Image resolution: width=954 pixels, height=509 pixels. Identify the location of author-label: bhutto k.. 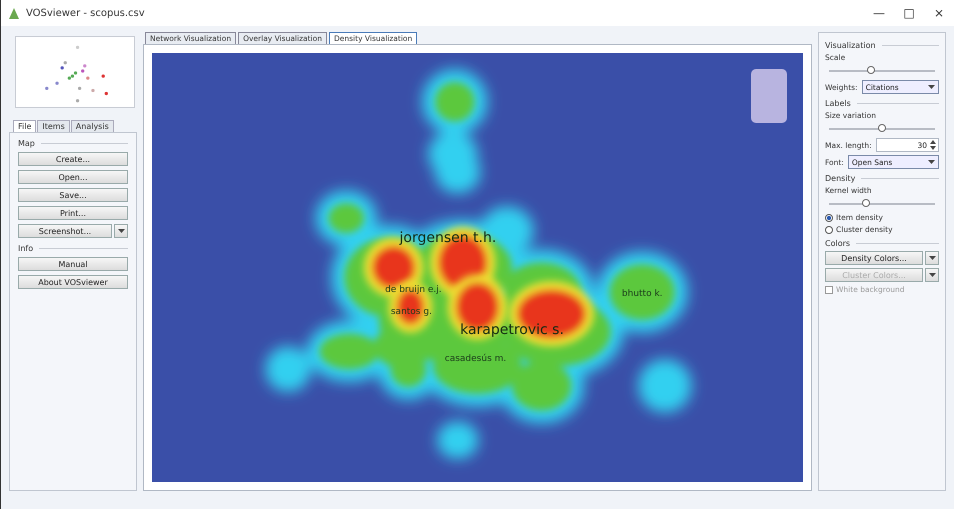
(642, 294).